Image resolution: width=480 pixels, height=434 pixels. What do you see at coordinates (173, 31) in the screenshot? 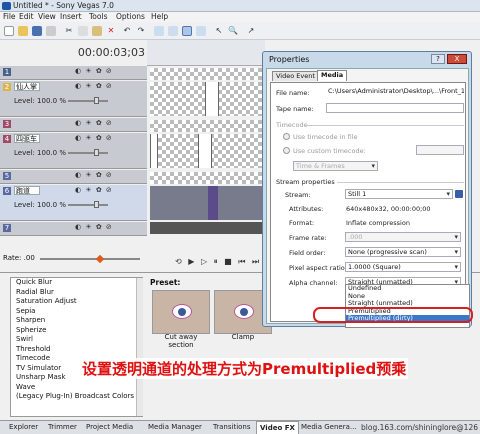
I see `autoripple-icon` at bounding box center [173, 31].